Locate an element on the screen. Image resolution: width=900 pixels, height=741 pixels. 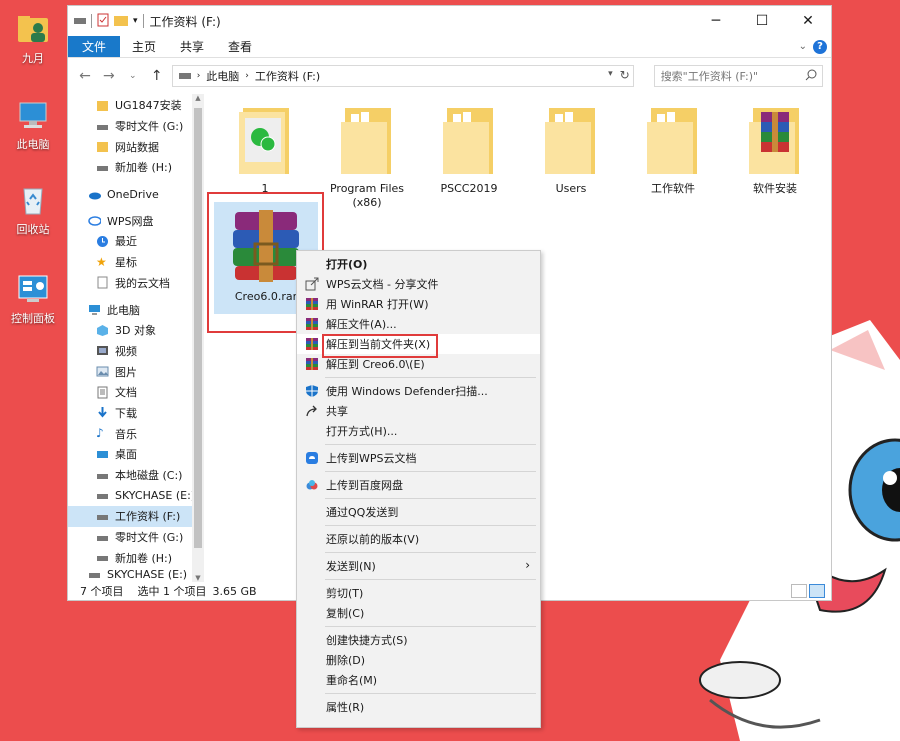
desktop-icon-label: 回收站 is located at coordinates (33, 229).